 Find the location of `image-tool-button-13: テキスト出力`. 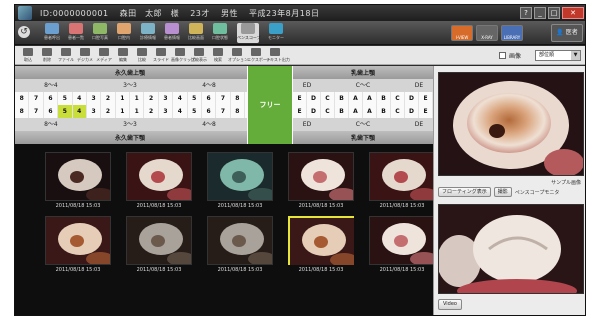

image-tool-button-13: テキスト出力 is located at coordinates (278, 55).